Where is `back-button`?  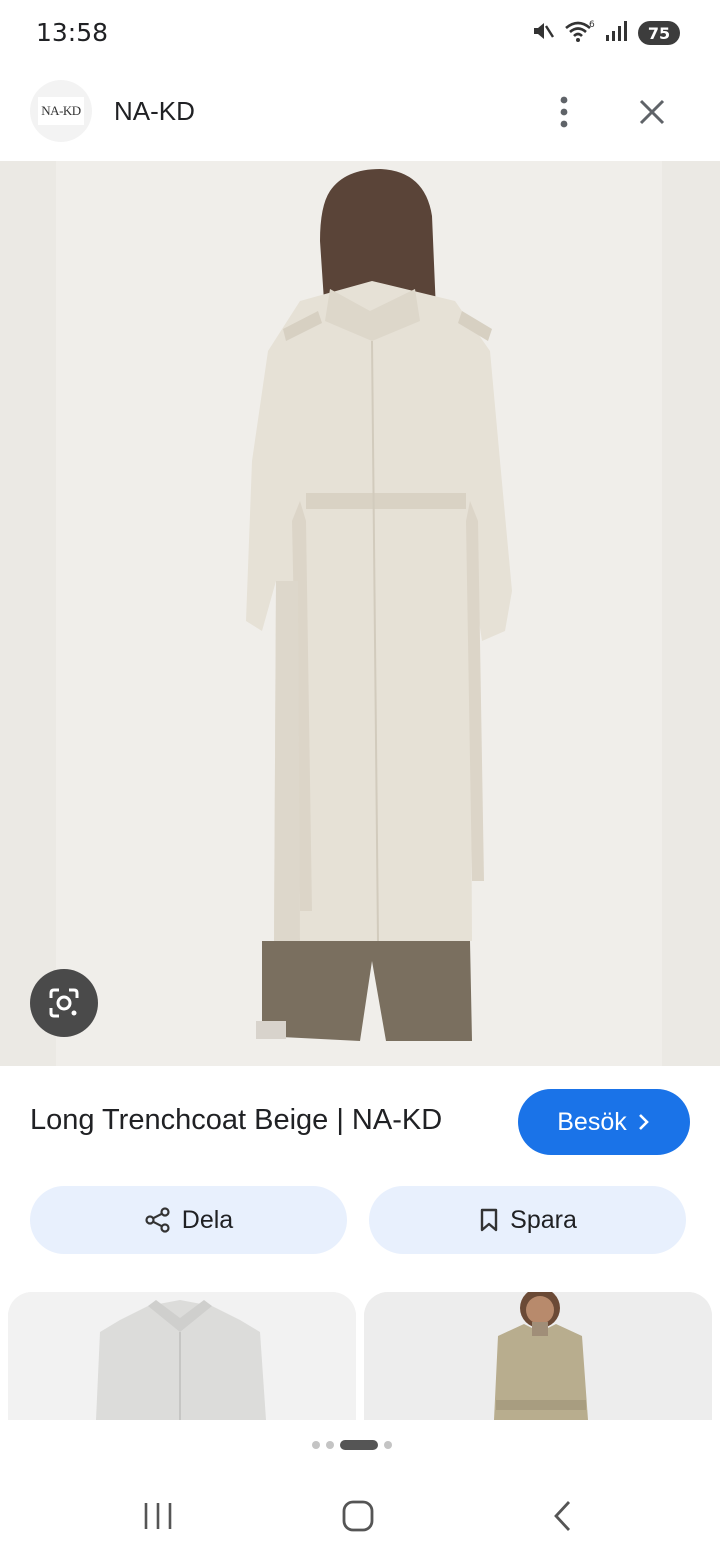
back-button is located at coordinates (562, 1516).